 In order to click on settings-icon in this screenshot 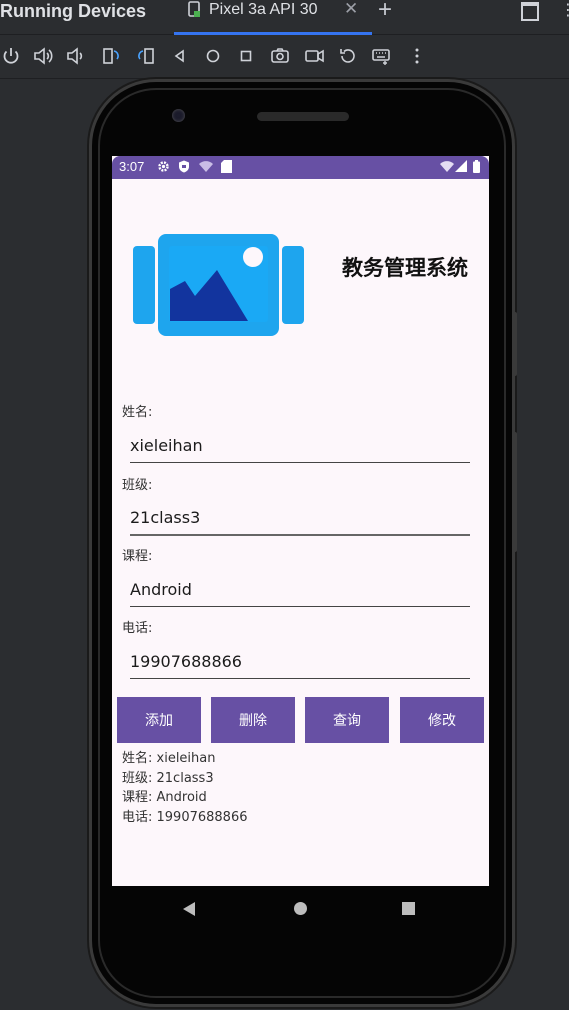, I will do `click(163, 166)`.